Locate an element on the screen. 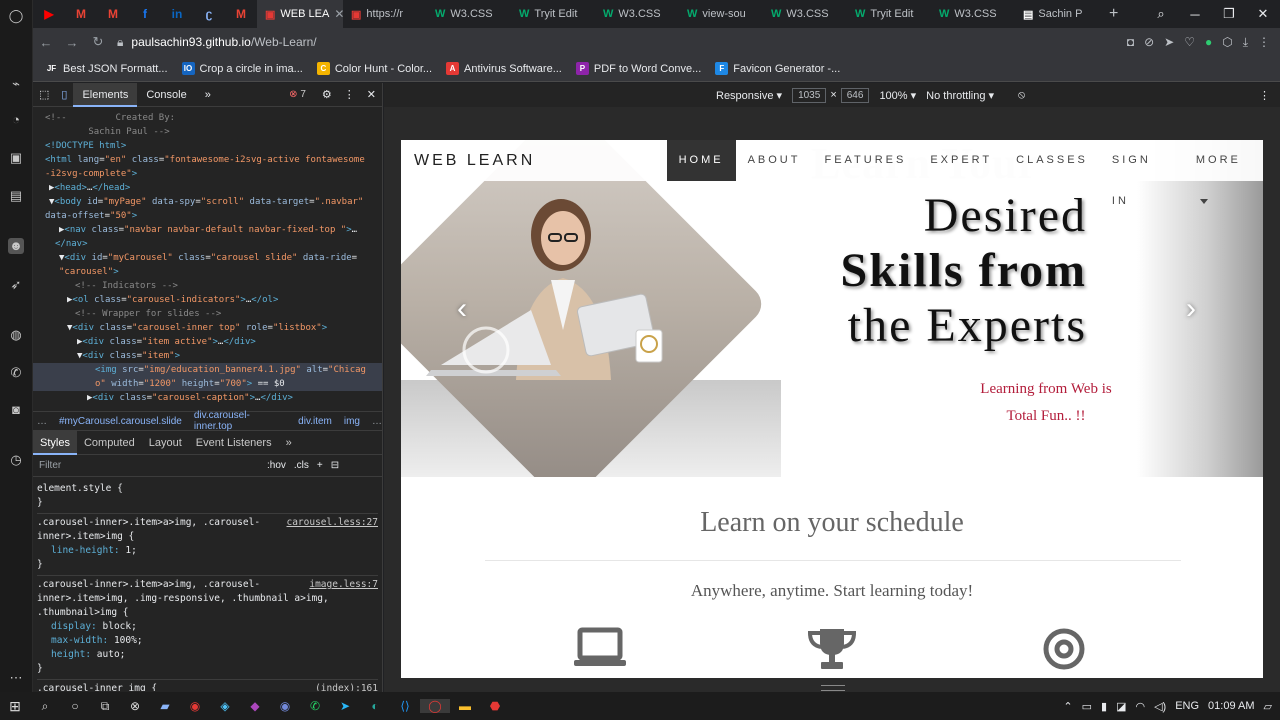  styles-tab: Computed is located at coordinates (109, 443).